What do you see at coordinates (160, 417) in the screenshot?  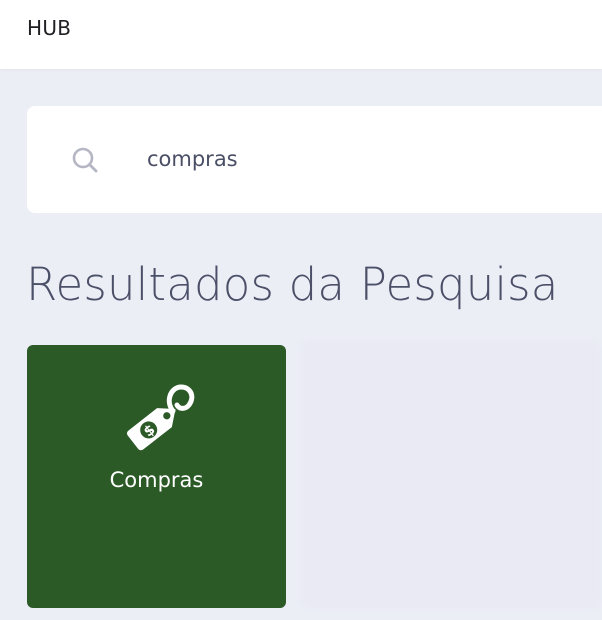 I see `price-tag-dollar-icon: $` at bounding box center [160, 417].